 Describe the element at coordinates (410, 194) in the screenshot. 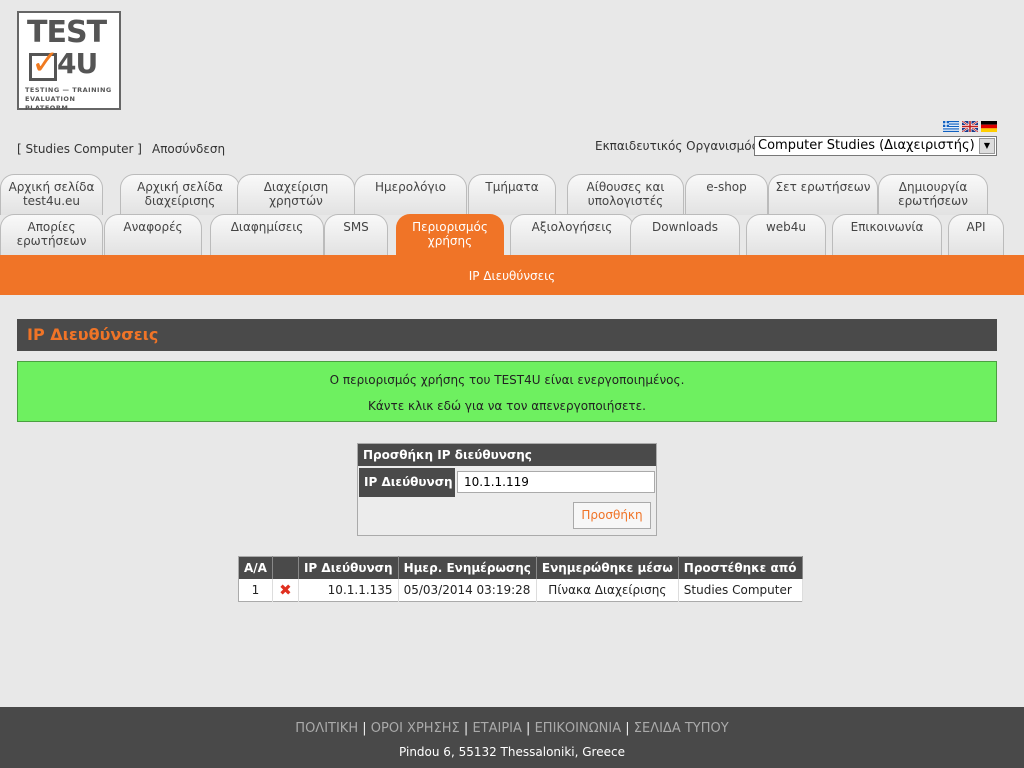

I see `tab-calendar: Ημερολόγιο` at that location.